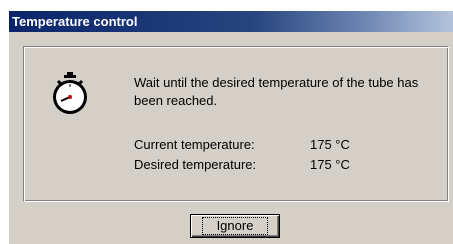 This screenshot has height=244, width=453. Describe the element at coordinates (330, 144) in the screenshot. I see `current-temperature-value: 175 °C` at that location.